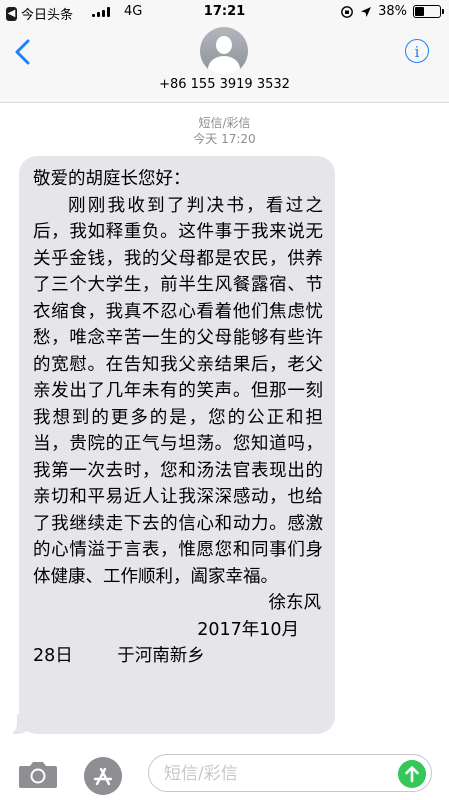 The height and width of the screenshot is (800, 449). What do you see at coordinates (112, 179) in the screenshot?
I see `message-greeting: 敬爱的胡庭长您好：` at bounding box center [112, 179].